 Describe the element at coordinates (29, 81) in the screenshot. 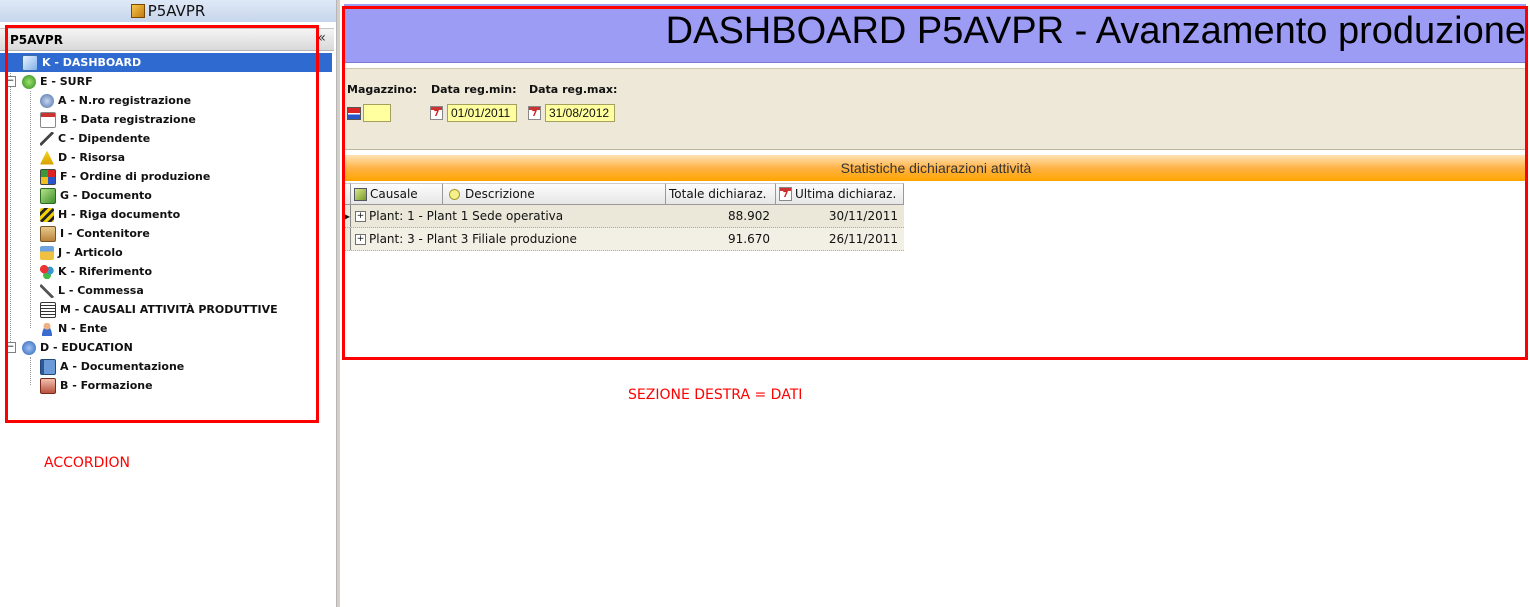

I see `surf-icon` at that location.